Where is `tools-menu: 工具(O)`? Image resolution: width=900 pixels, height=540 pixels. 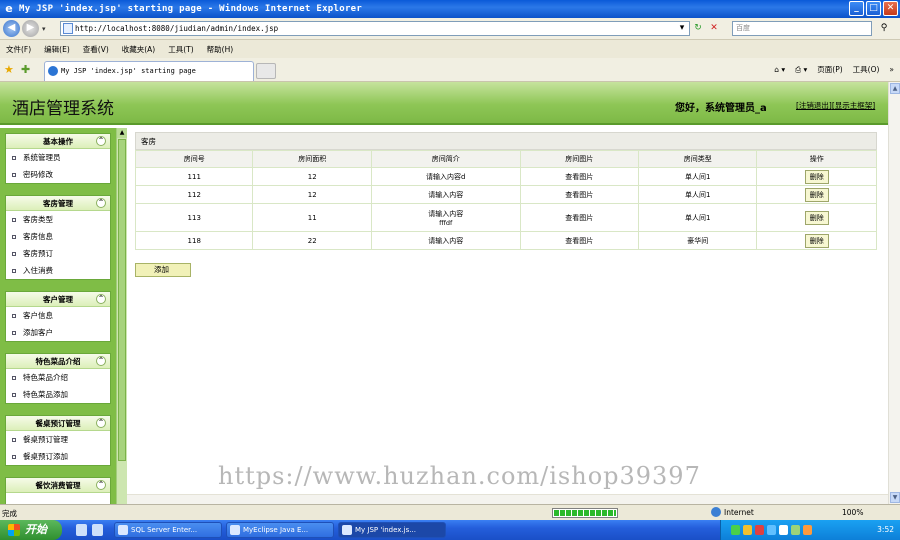
tools-menu: 工具(O) is located at coordinates (866, 69).